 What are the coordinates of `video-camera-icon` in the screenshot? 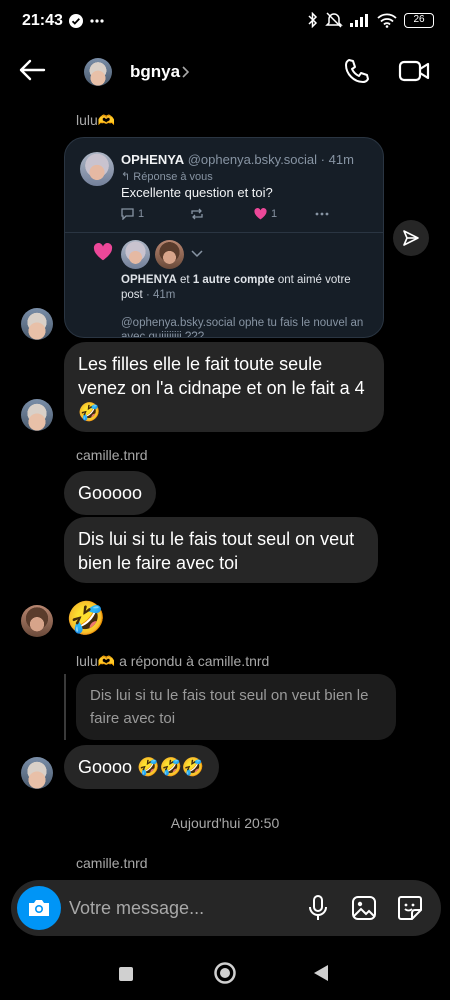 It's located at (414, 71).